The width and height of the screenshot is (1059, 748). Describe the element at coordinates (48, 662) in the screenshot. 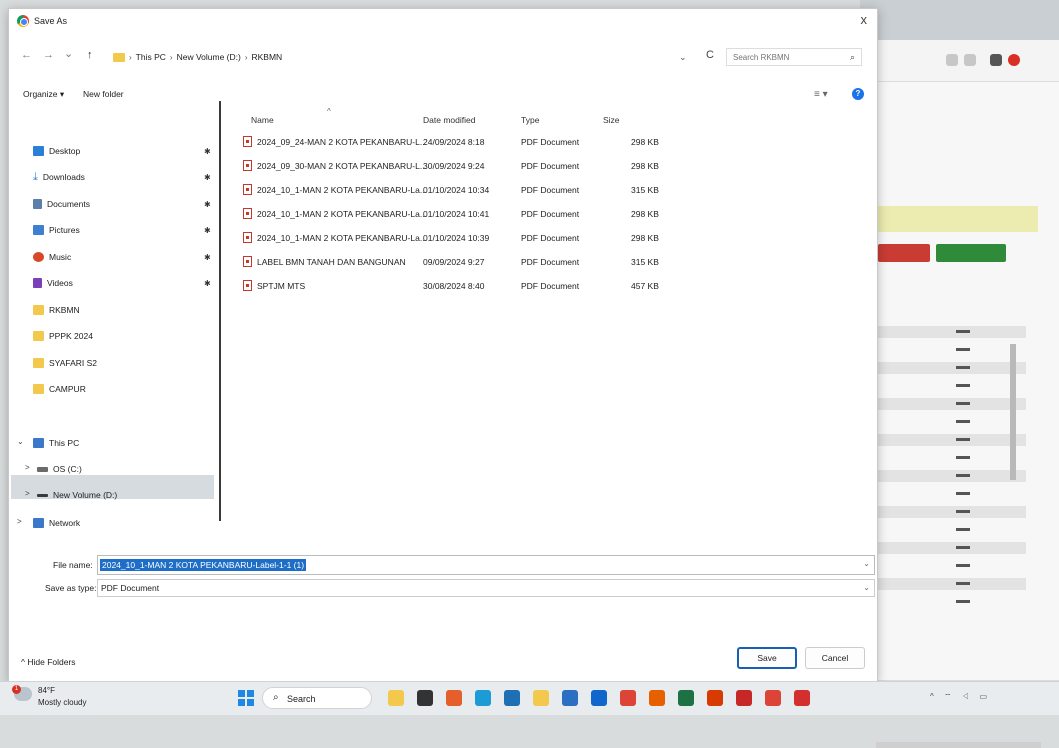

I see `hide-folders-button: ^ Hide Folders` at that location.